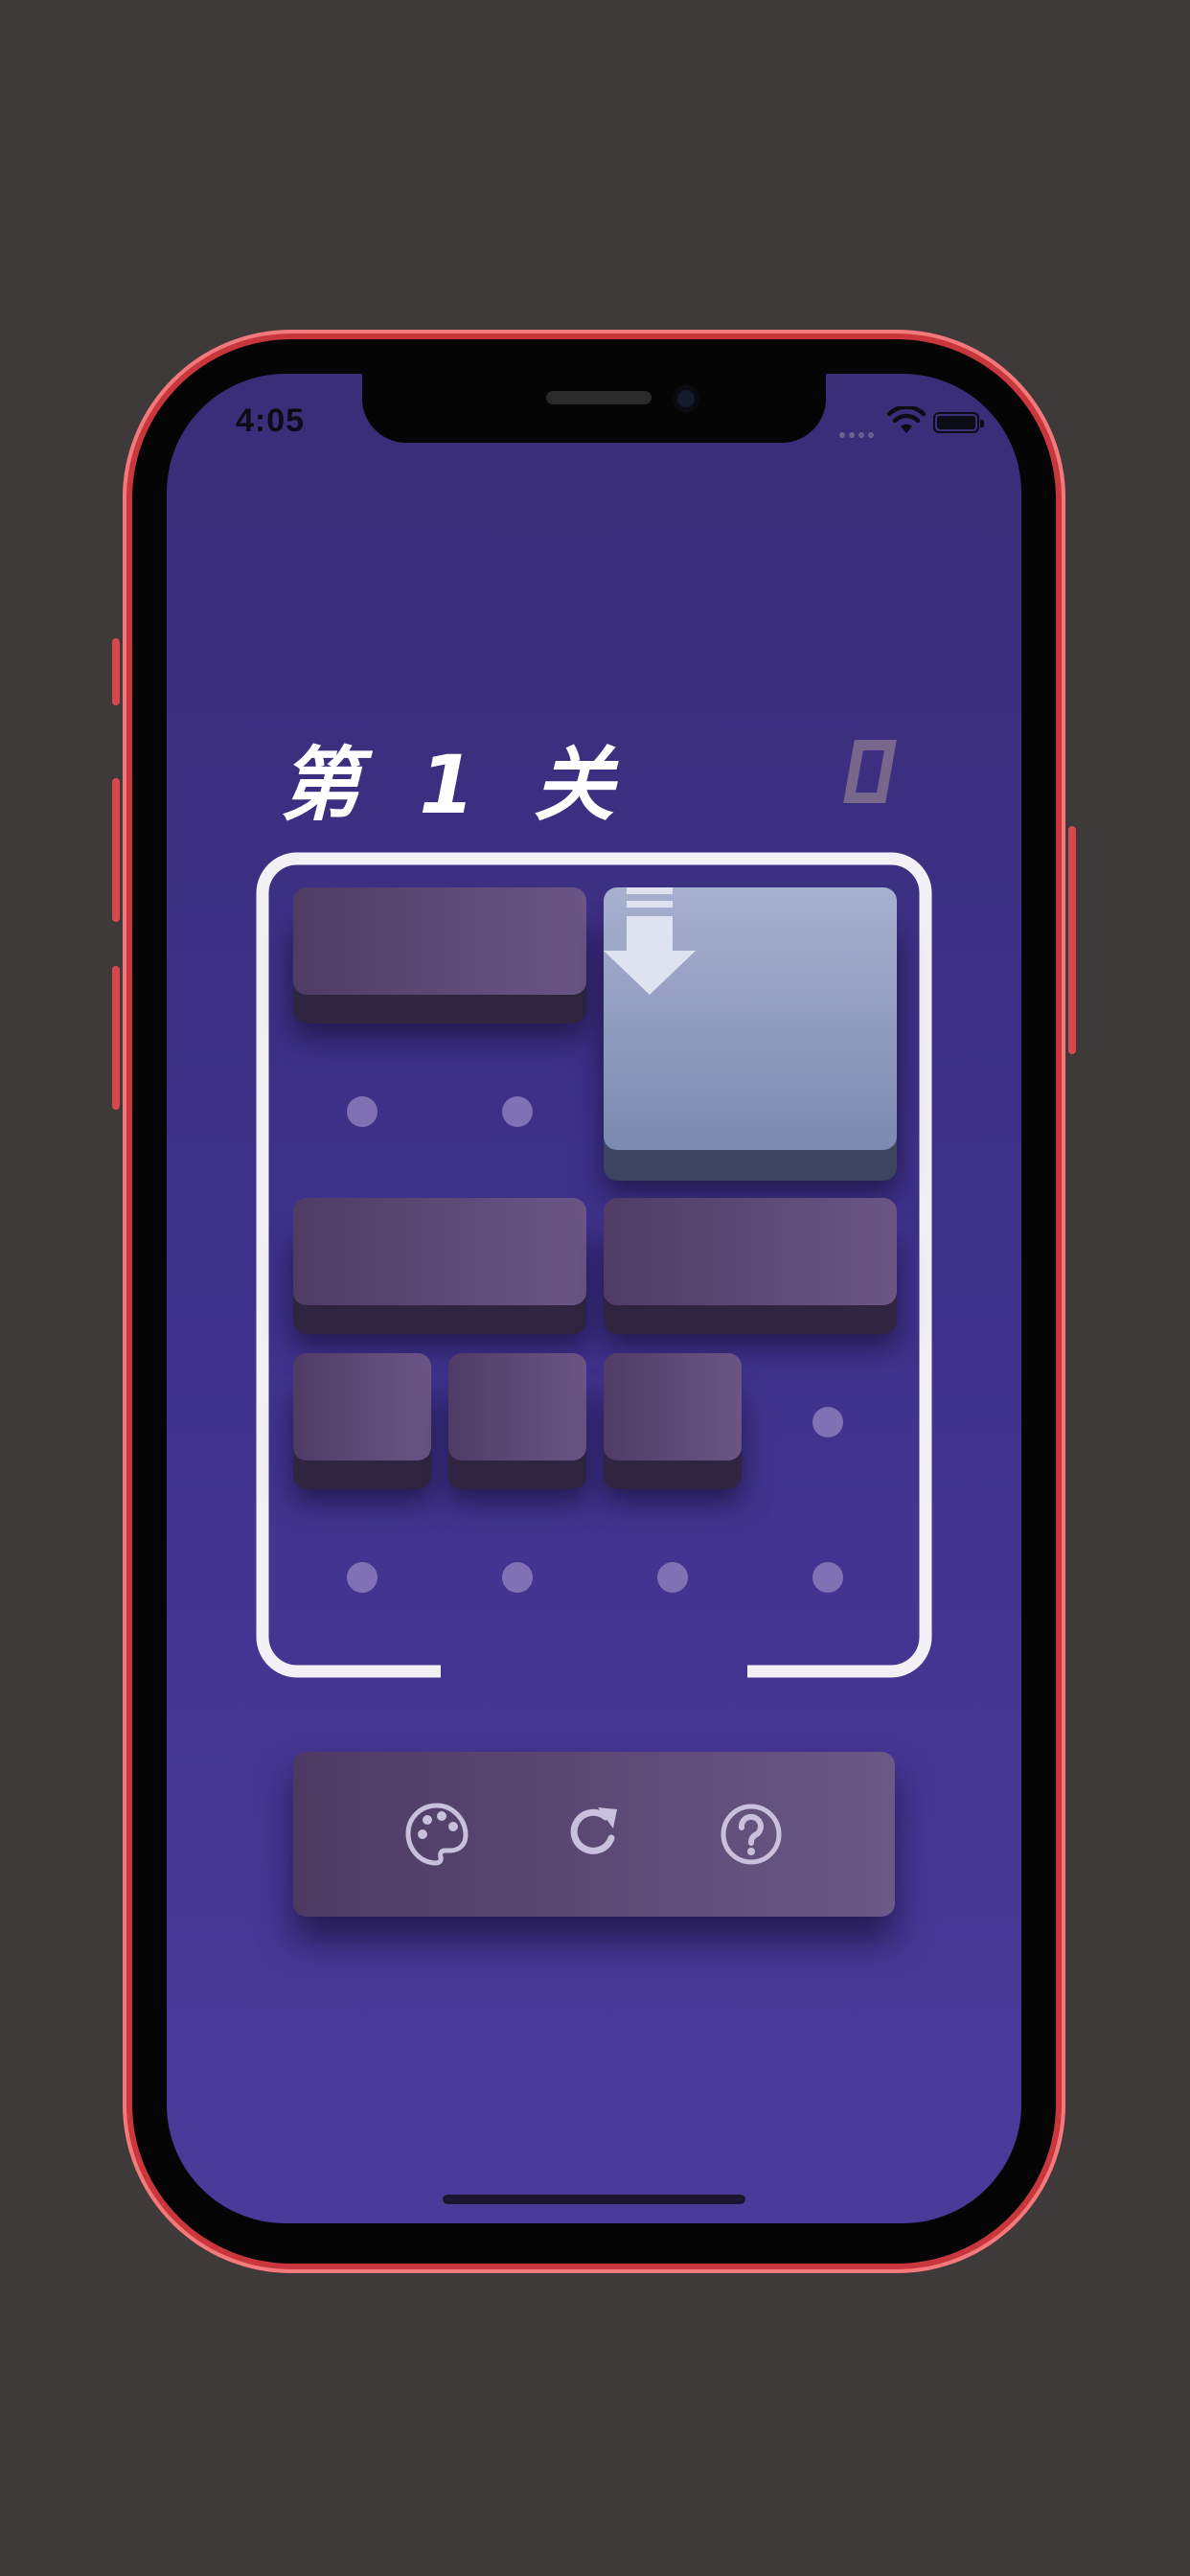 The image size is (1190, 2576). What do you see at coordinates (750, 1019) in the screenshot?
I see `target-block` at bounding box center [750, 1019].